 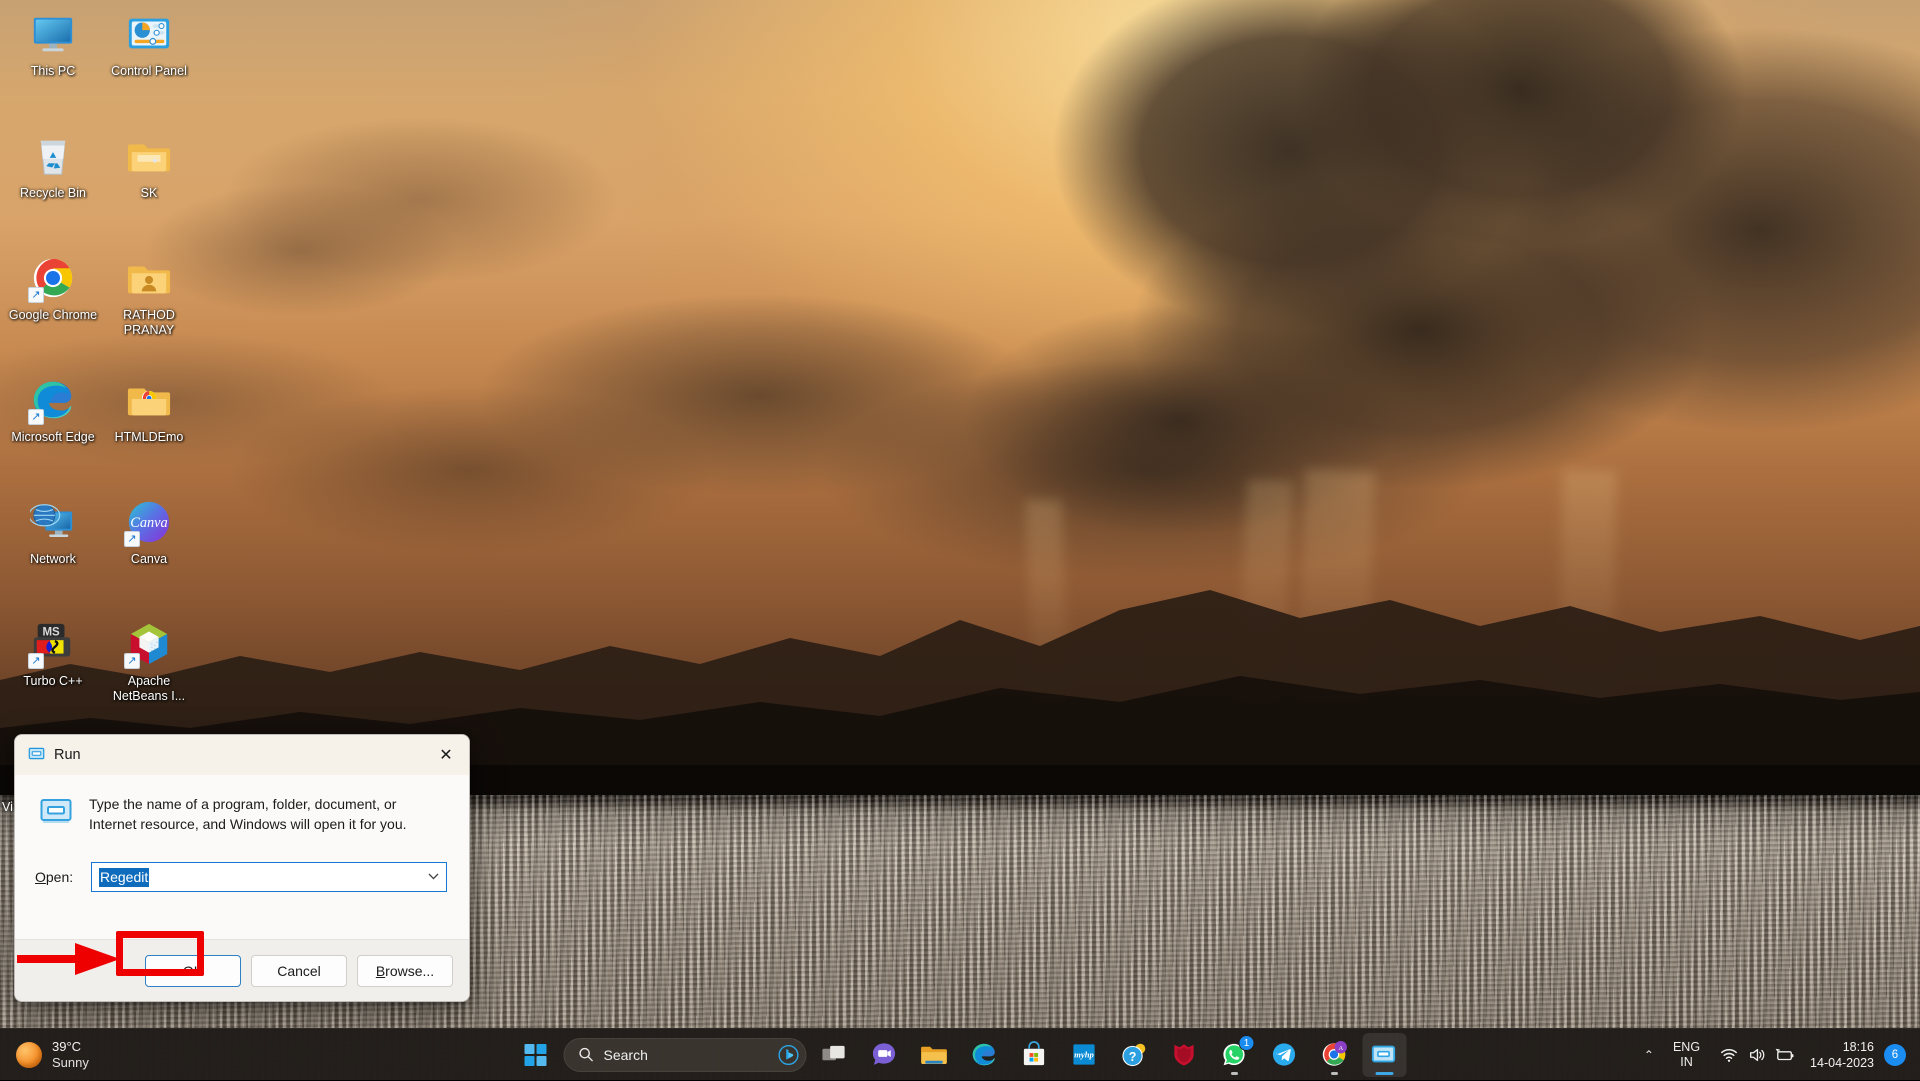 I want to click on taskbar-center-group: Search, so click(x=960, y=1055).